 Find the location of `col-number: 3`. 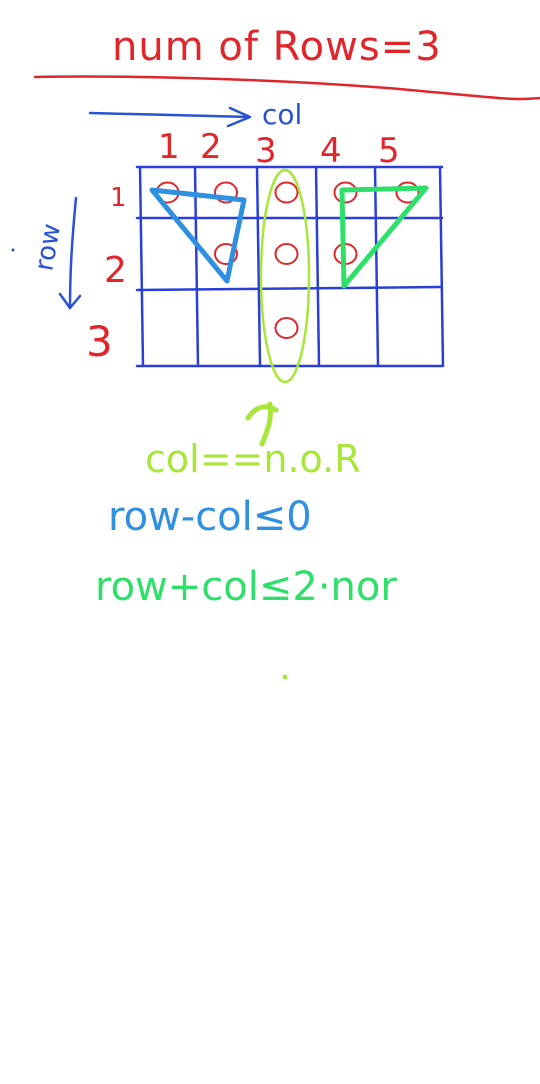

col-number: 3 is located at coordinates (266, 151).